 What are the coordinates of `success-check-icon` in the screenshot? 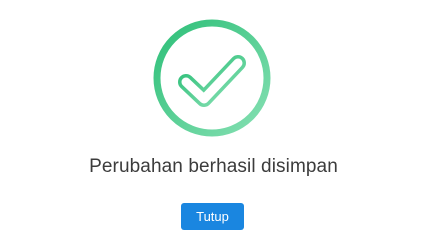 It's located at (212, 78).